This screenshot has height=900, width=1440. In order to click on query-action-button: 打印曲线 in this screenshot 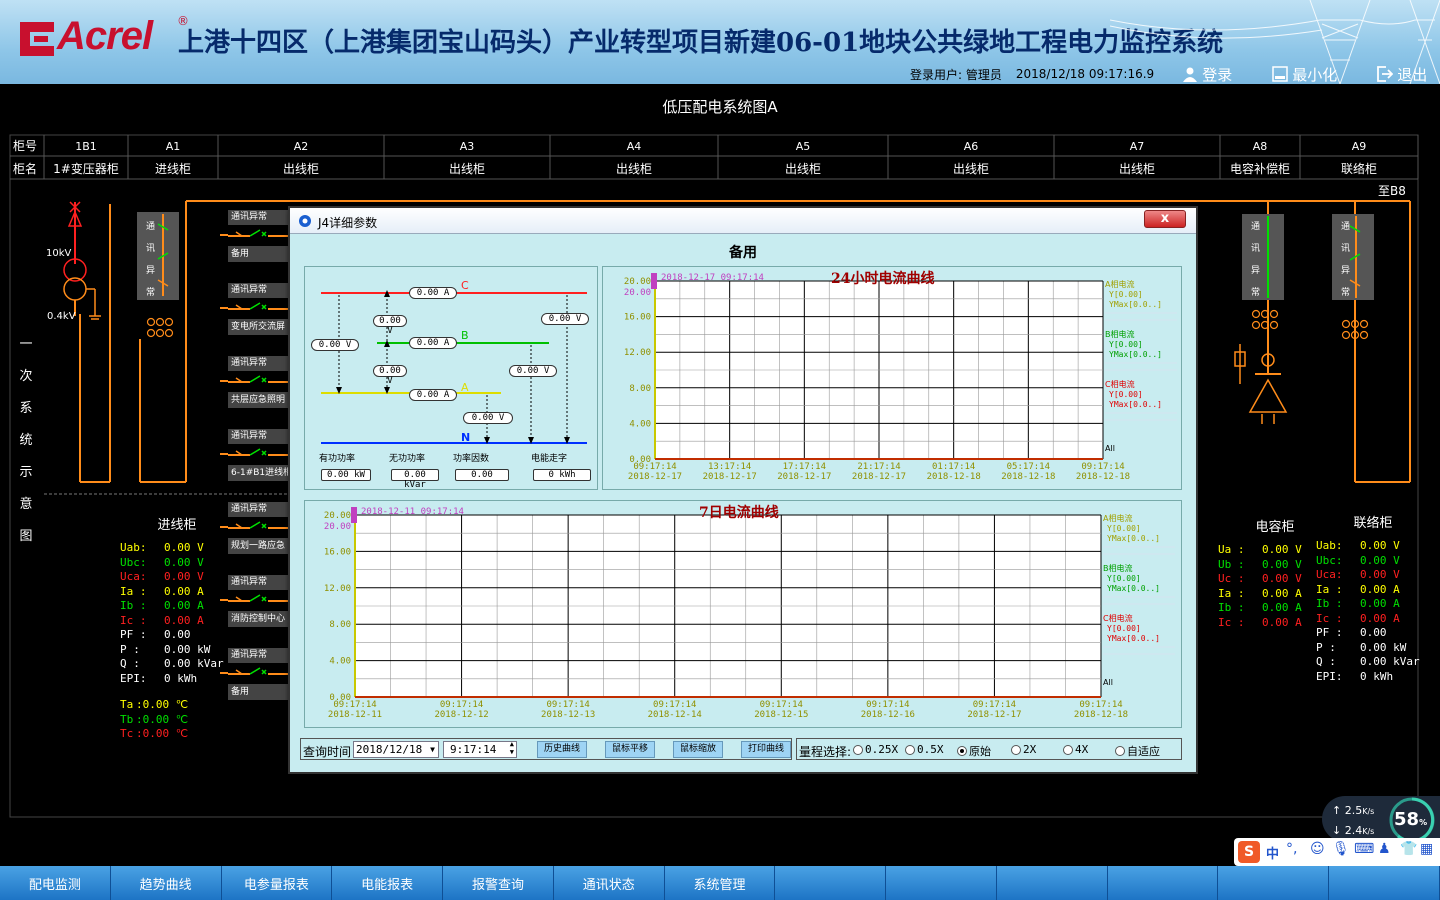, I will do `click(766, 749)`.